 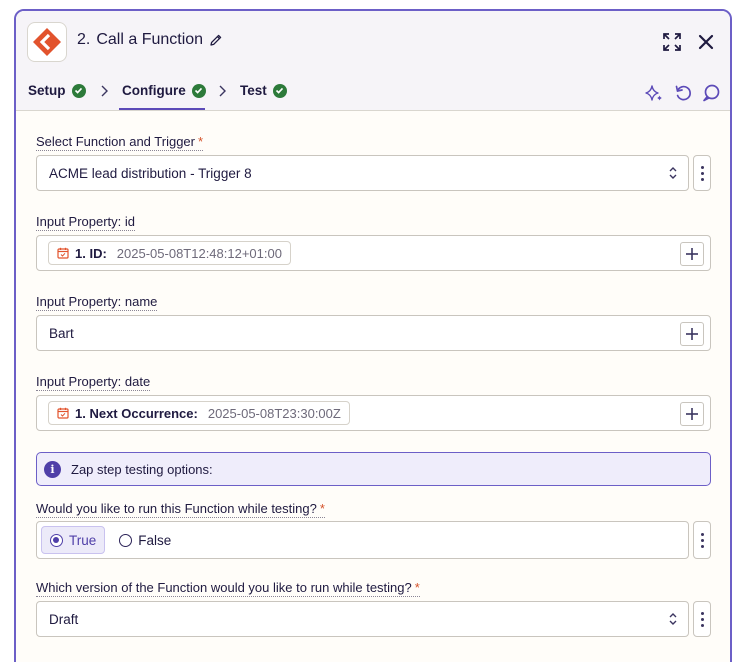 I want to click on function-trigger-label: Select Function and Trigger *, so click(x=120, y=142).